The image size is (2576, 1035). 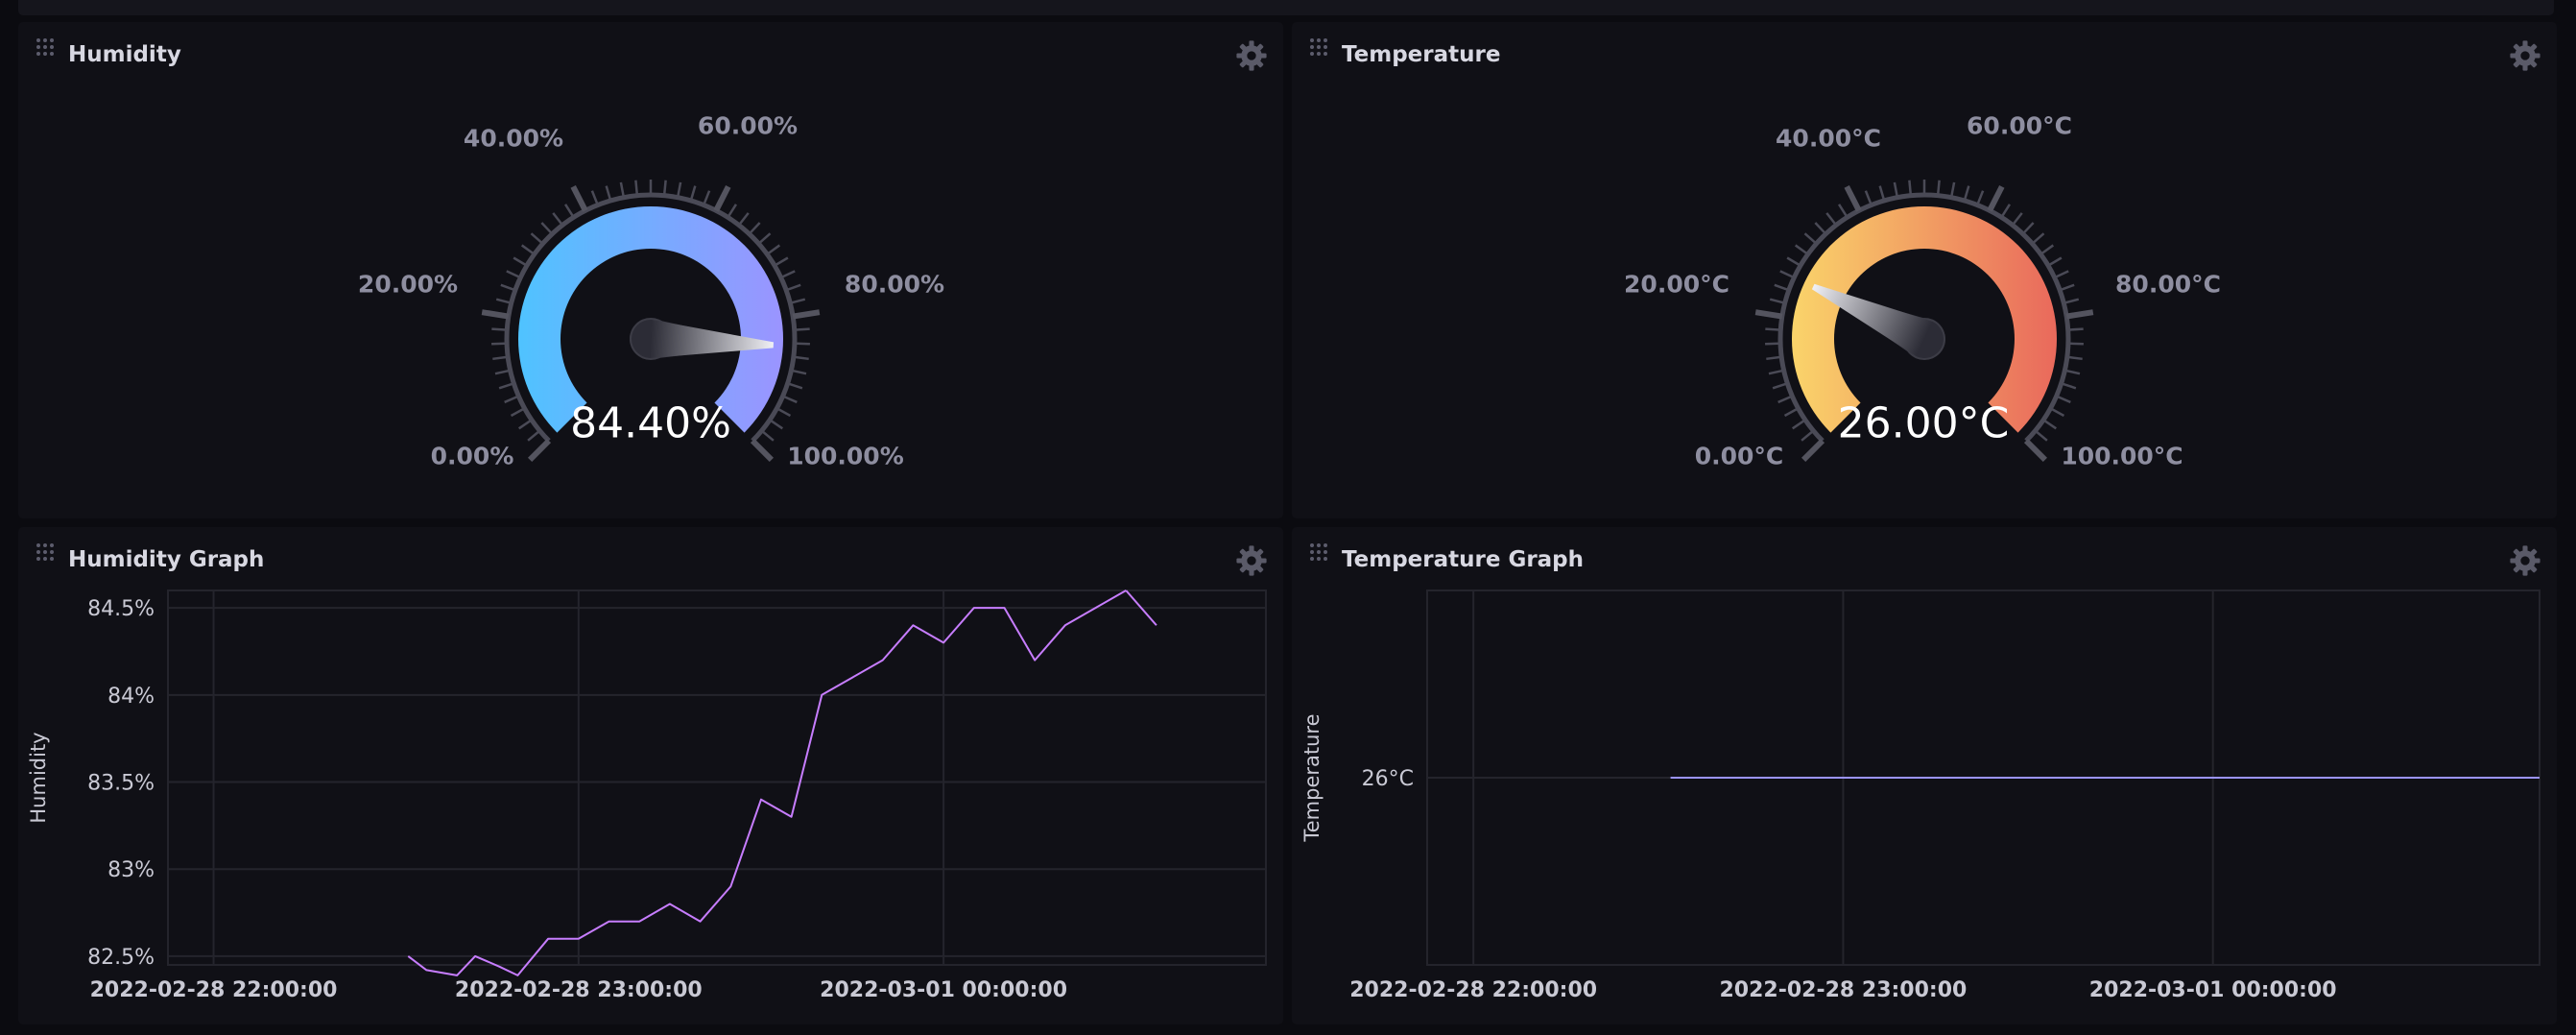 I want to click on y-tick-label: 82.5%, so click(x=121, y=958).